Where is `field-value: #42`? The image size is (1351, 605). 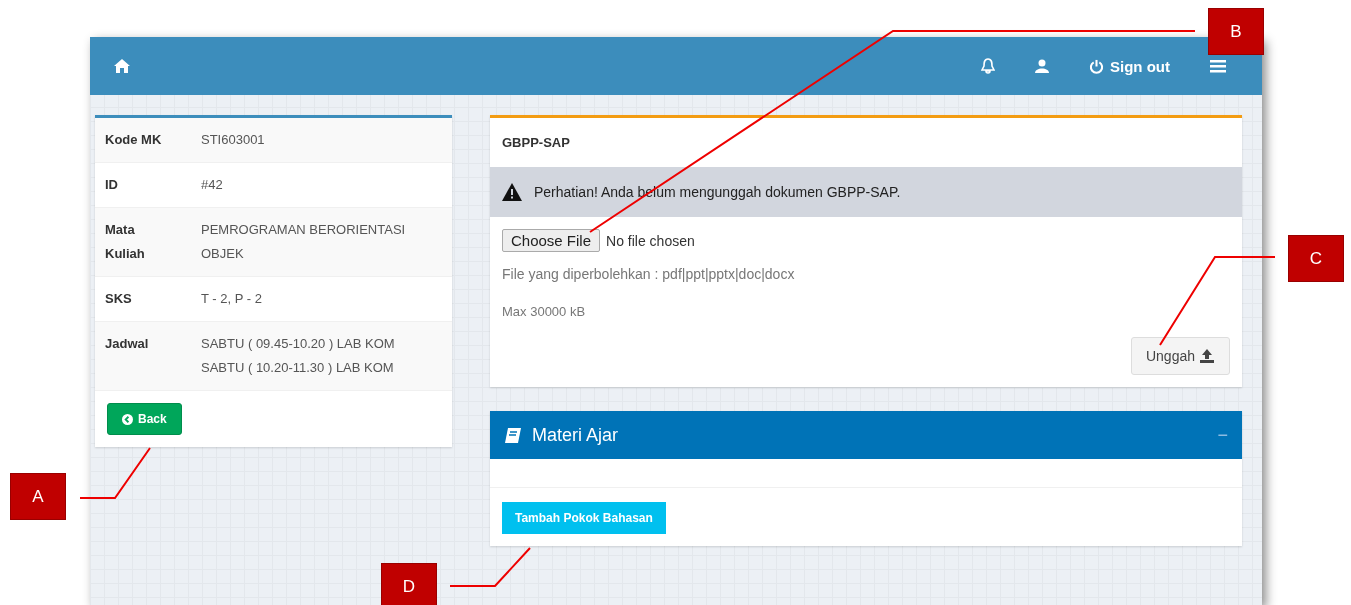
field-value: #42 is located at coordinates (212, 185).